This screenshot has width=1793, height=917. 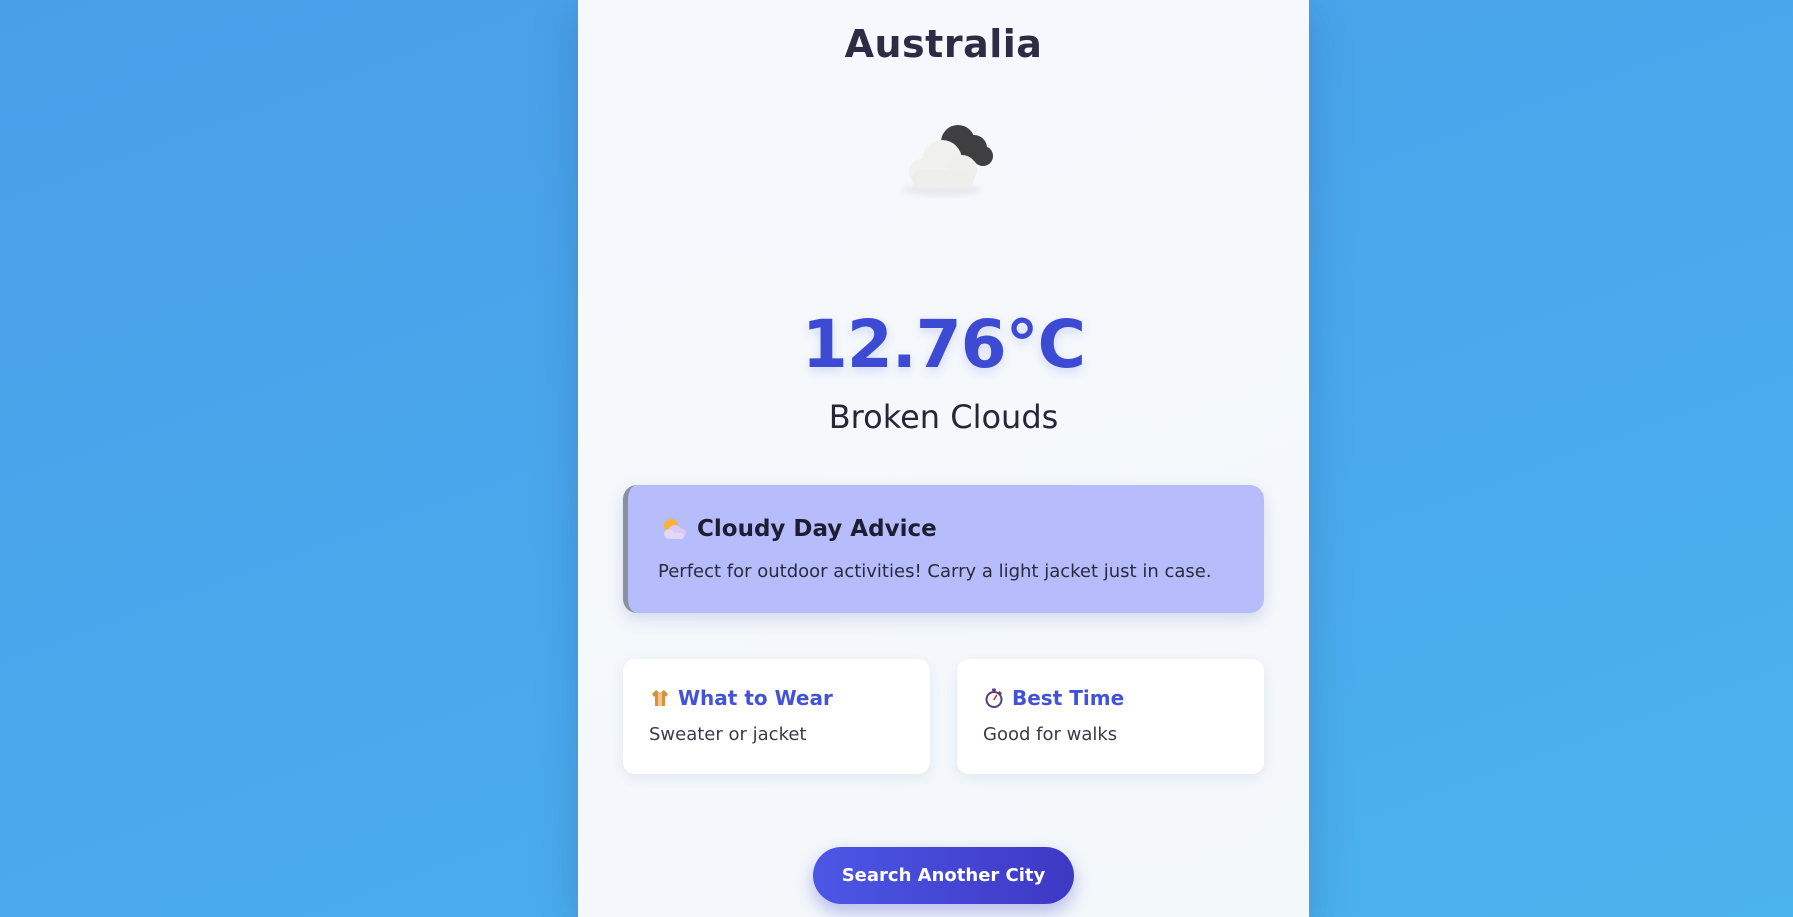 I want to click on advice-header: Cloudy Day Advice, so click(x=799, y=529).